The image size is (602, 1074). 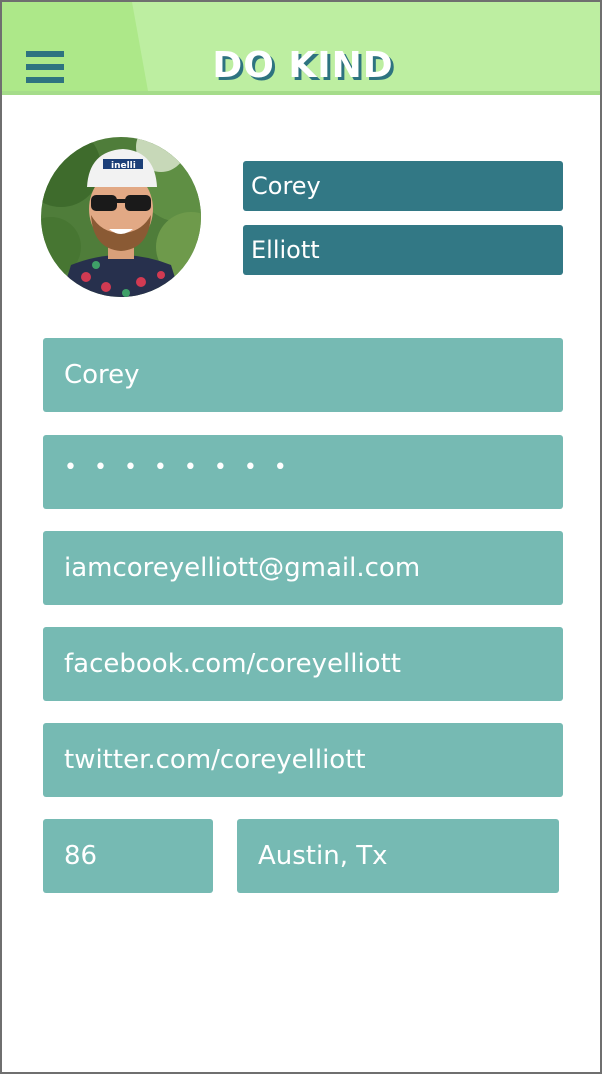 What do you see at coordinates (303, 760) in the screenshot?
I see `twitter-field: twitter.com/coreyelliott` at bounding box center [303, 760].